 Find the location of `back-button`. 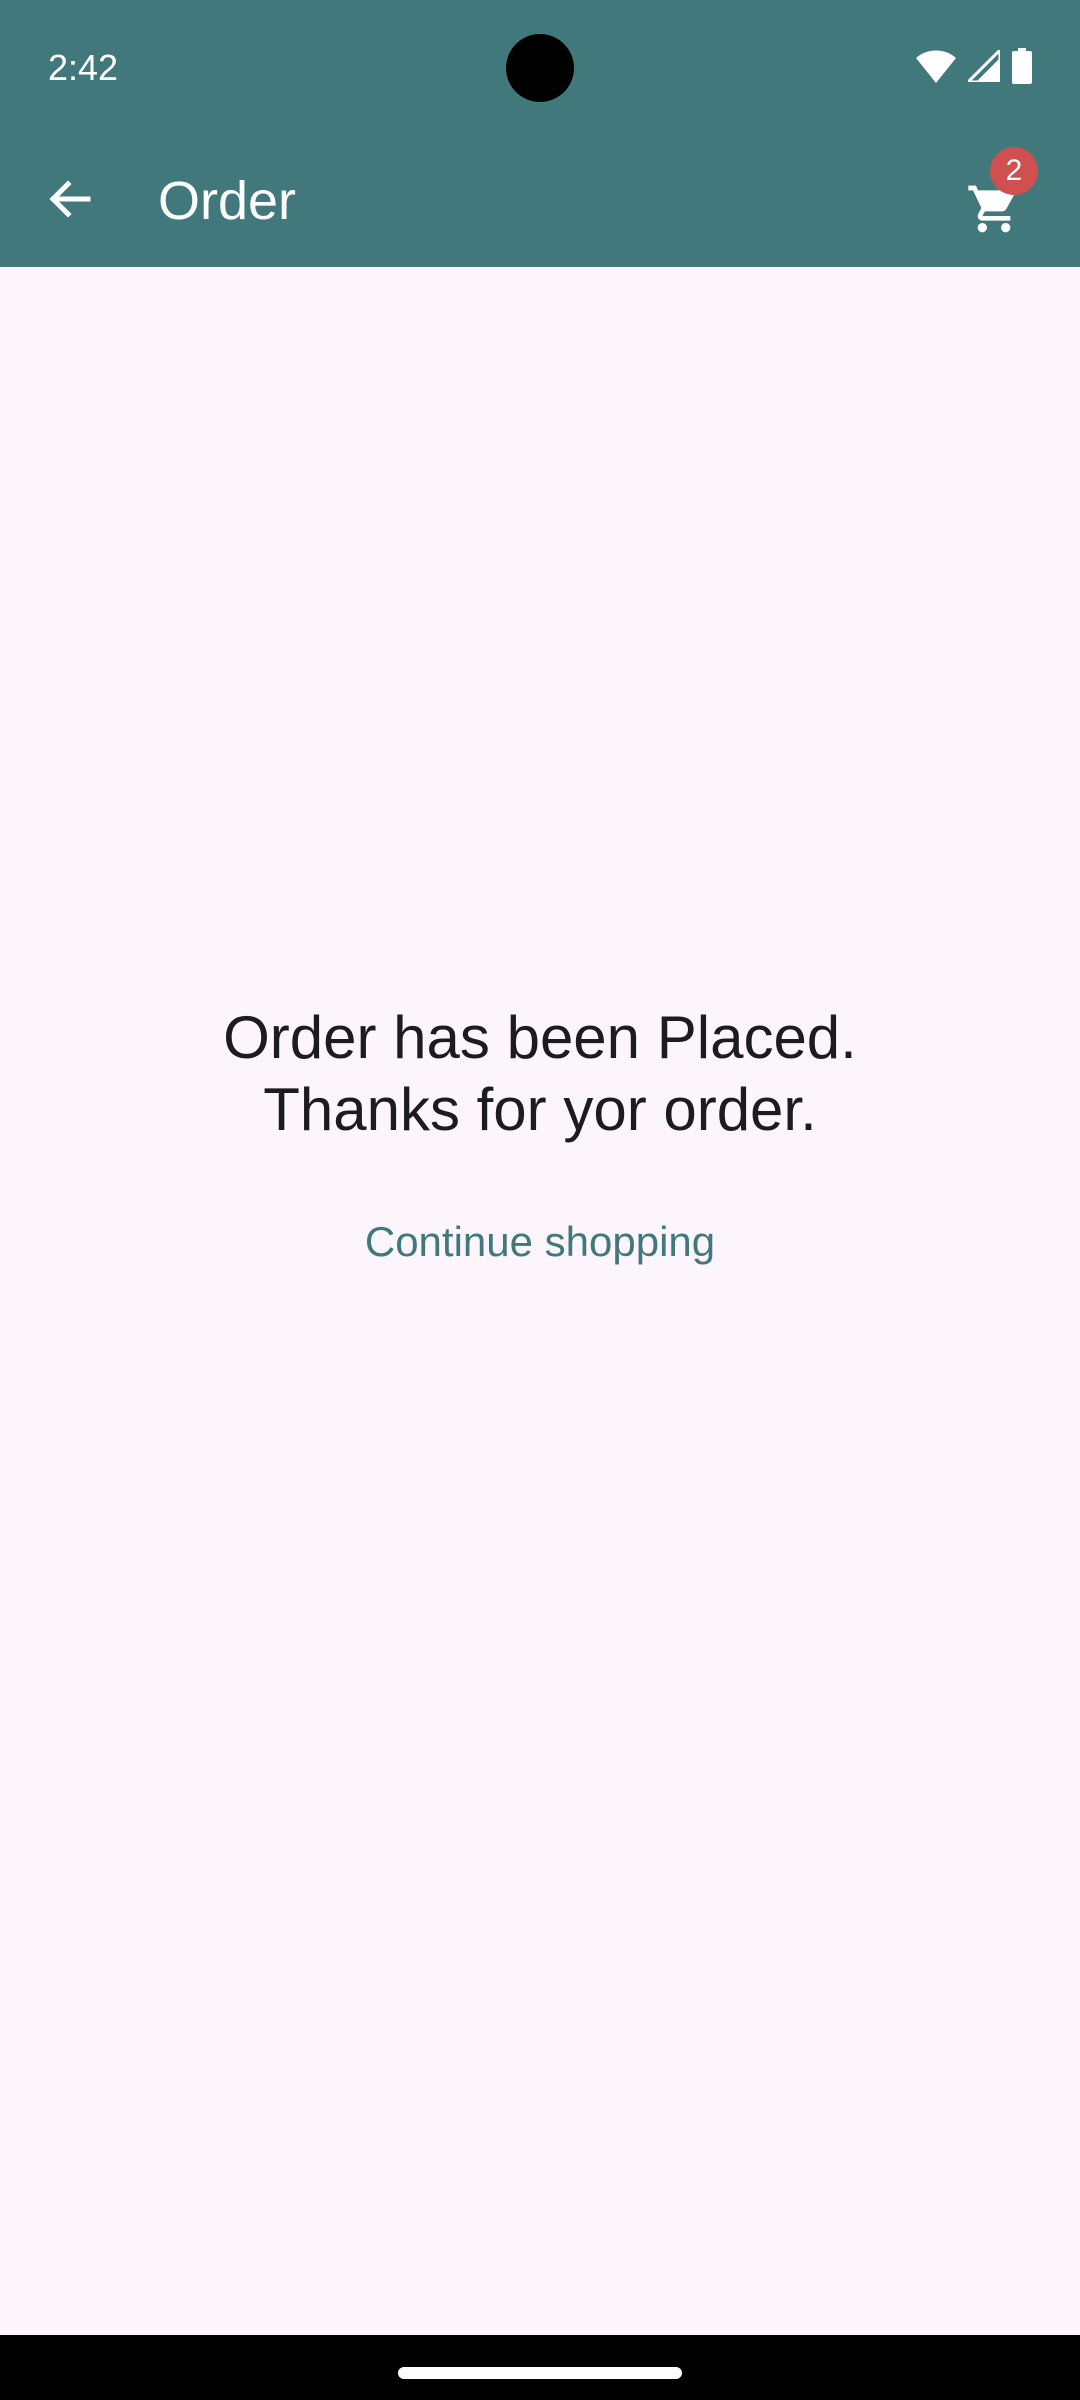

back-button is located at coordinates (70, 201).